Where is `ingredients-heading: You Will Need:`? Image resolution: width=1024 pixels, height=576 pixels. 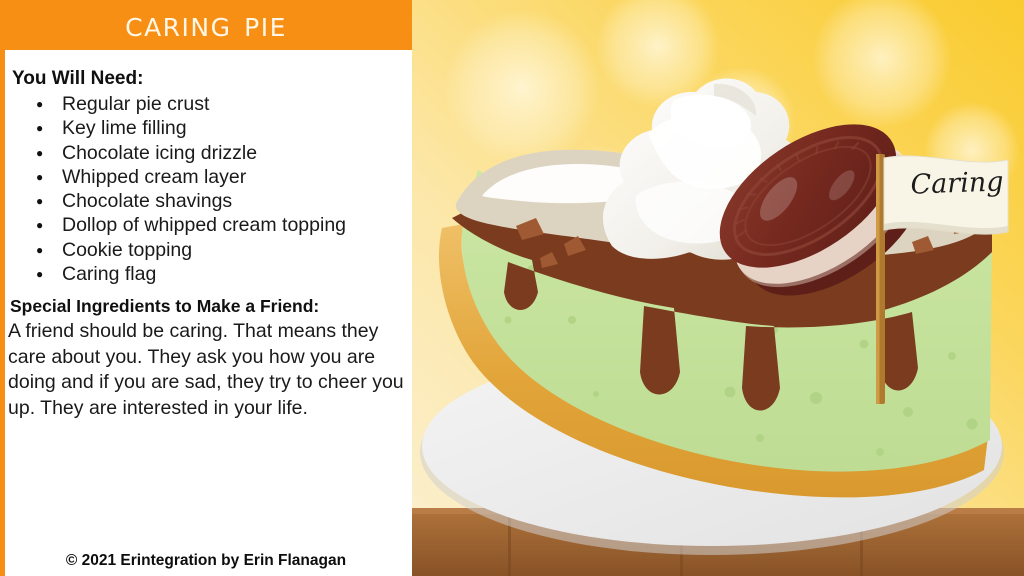
ingredients-heading: You Will Need: is located at coordinates (78, 78).